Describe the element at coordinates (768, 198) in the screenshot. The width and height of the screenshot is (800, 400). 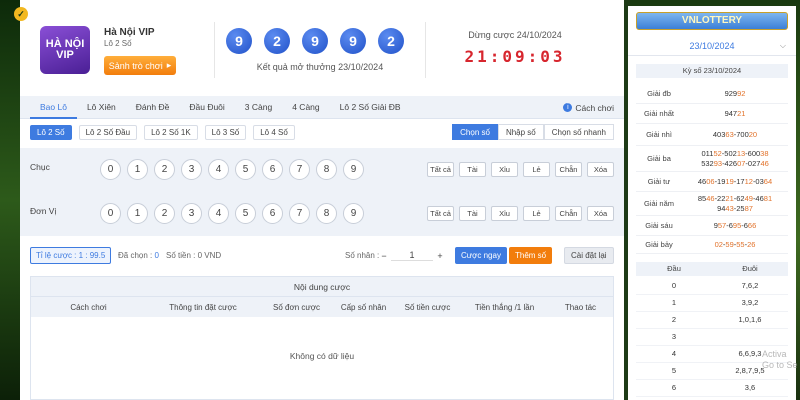
I see `prize-digits: 81` at that location.